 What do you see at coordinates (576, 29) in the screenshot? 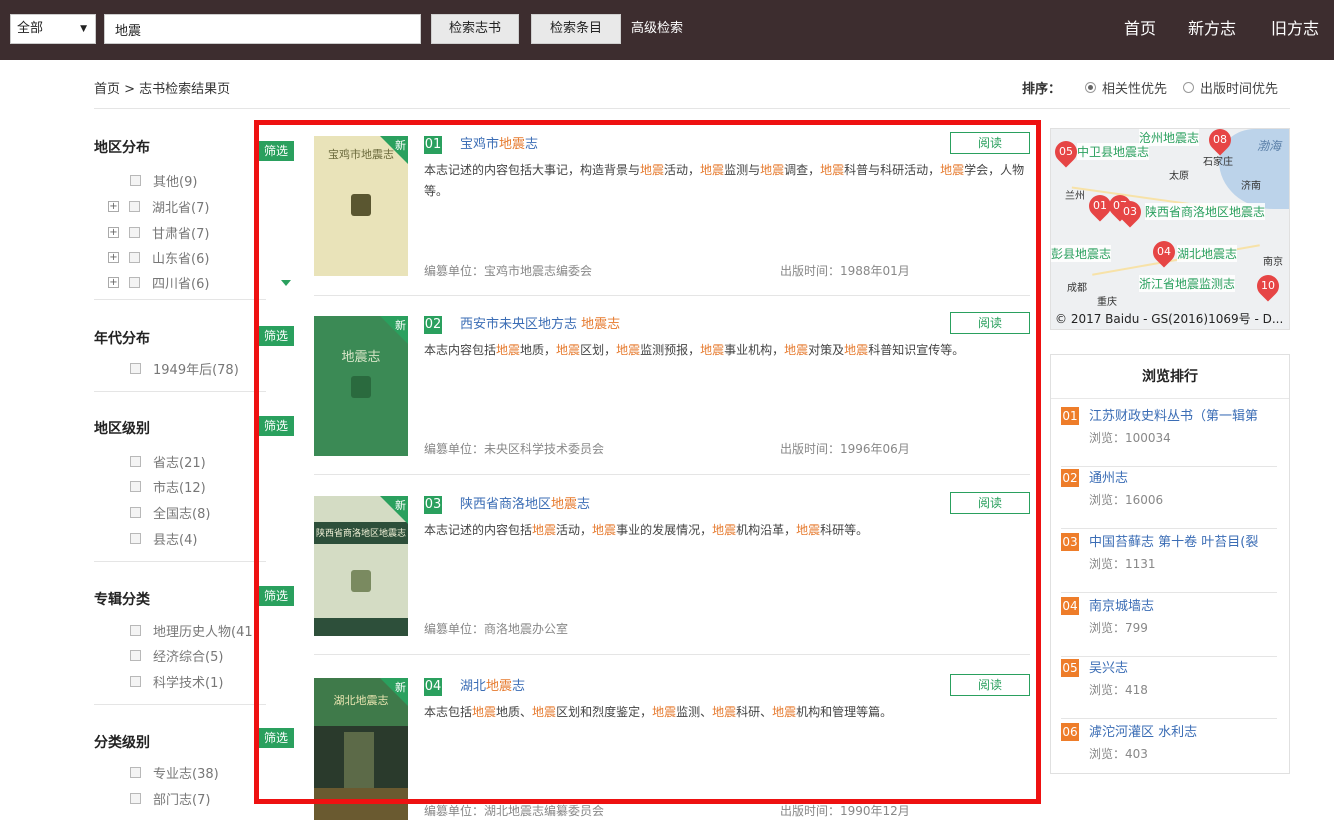
I see `search-entries-button: 检索条目` at bounding box center [576, 29].